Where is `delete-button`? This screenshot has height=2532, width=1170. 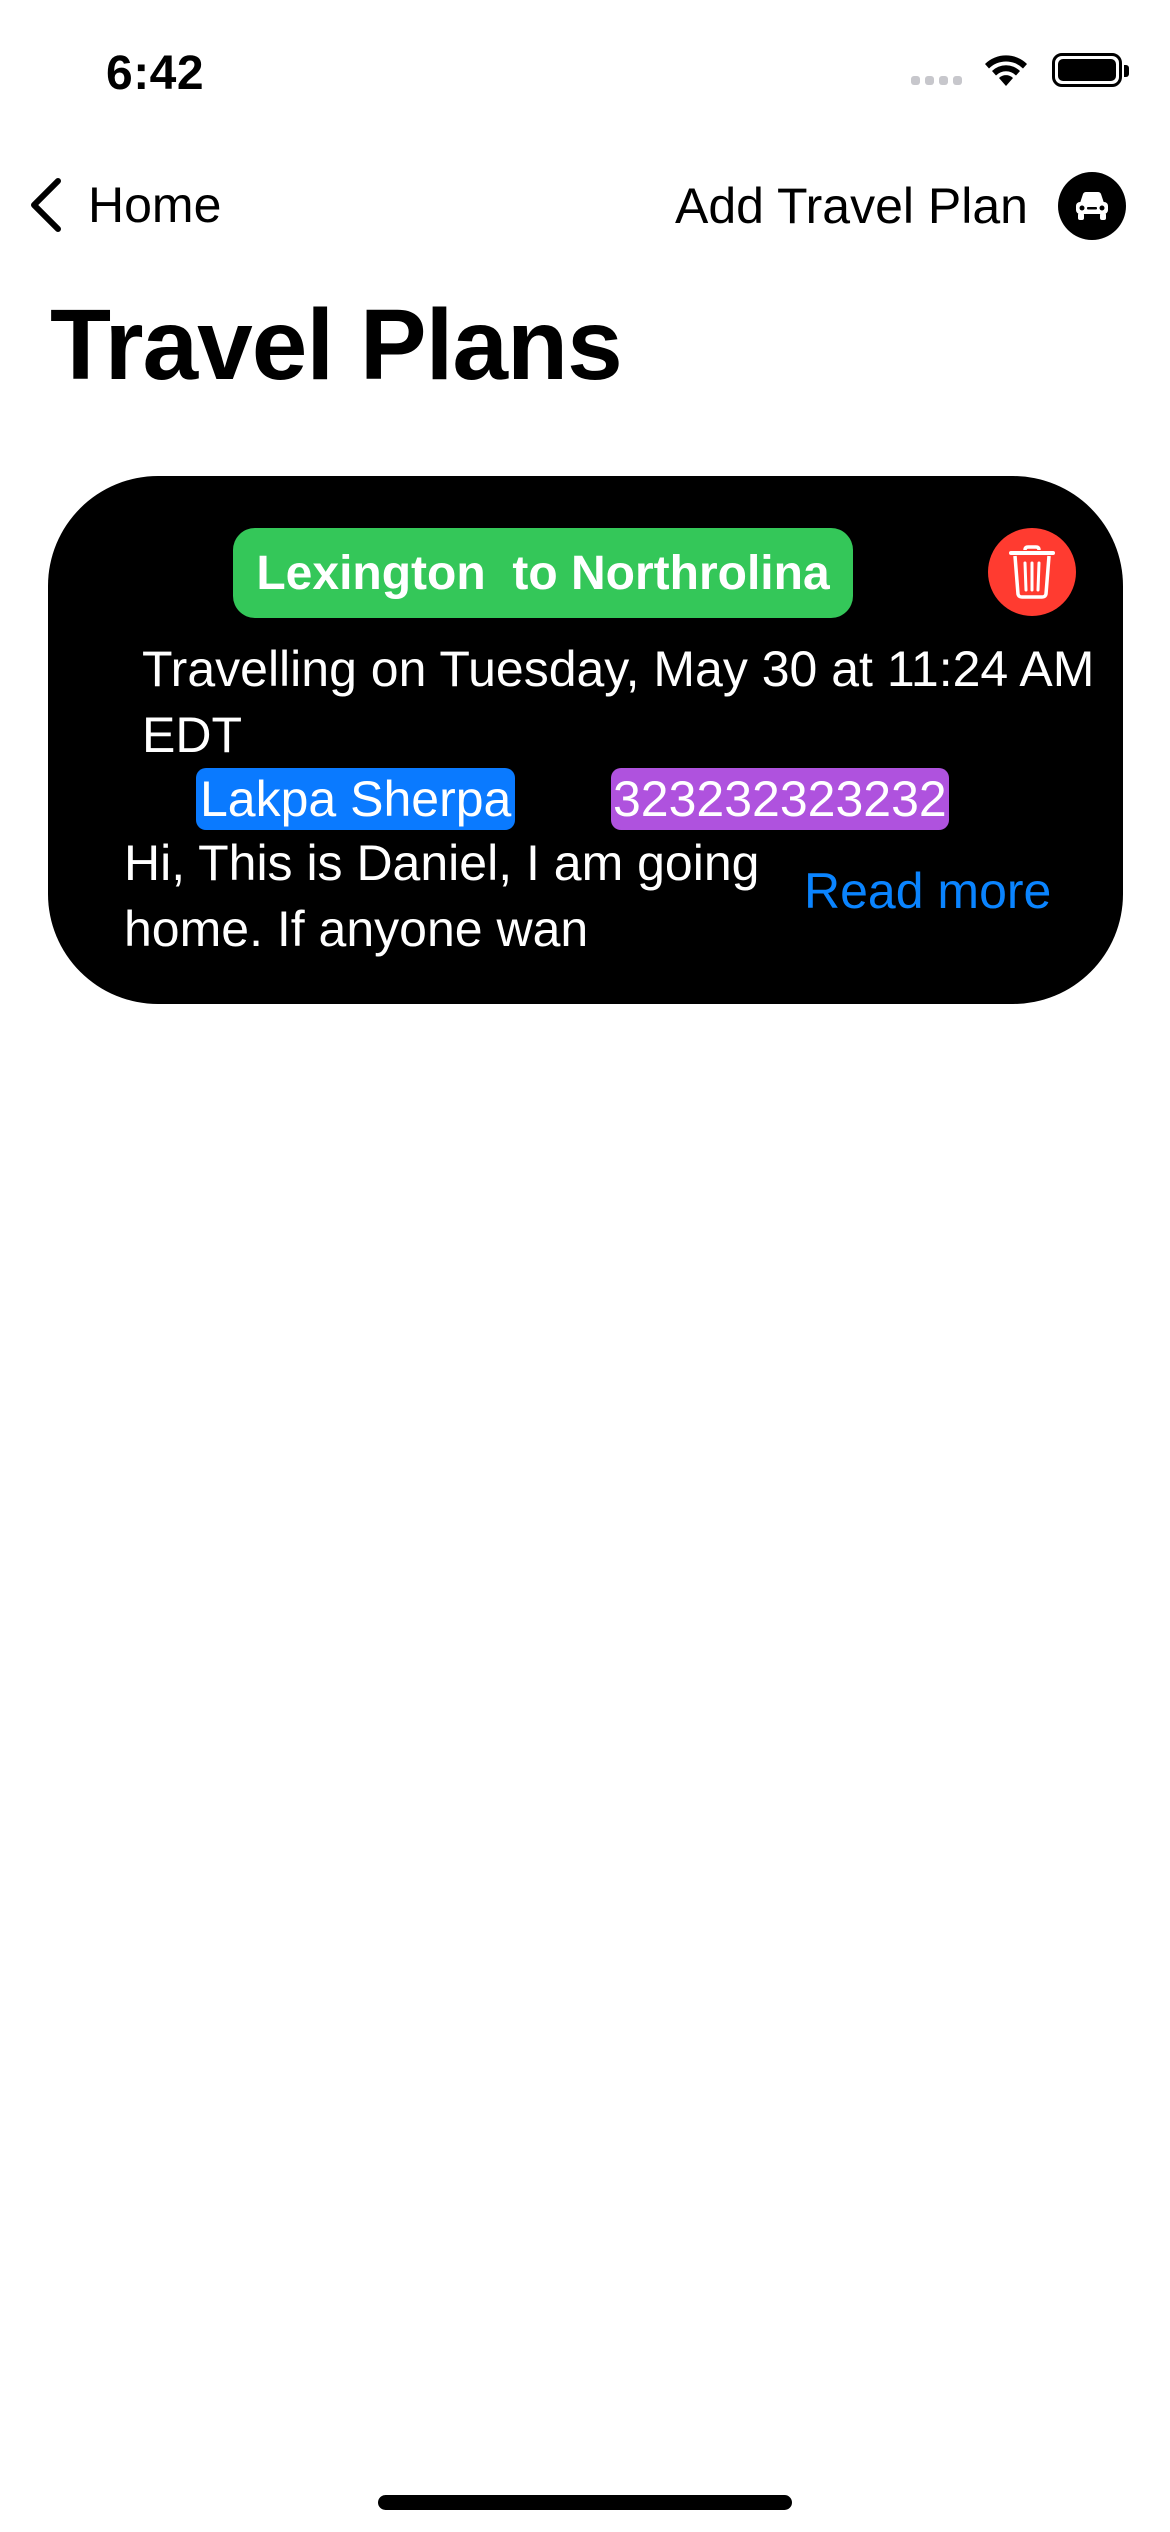 delete-button is located at coordinates (1032, 572).